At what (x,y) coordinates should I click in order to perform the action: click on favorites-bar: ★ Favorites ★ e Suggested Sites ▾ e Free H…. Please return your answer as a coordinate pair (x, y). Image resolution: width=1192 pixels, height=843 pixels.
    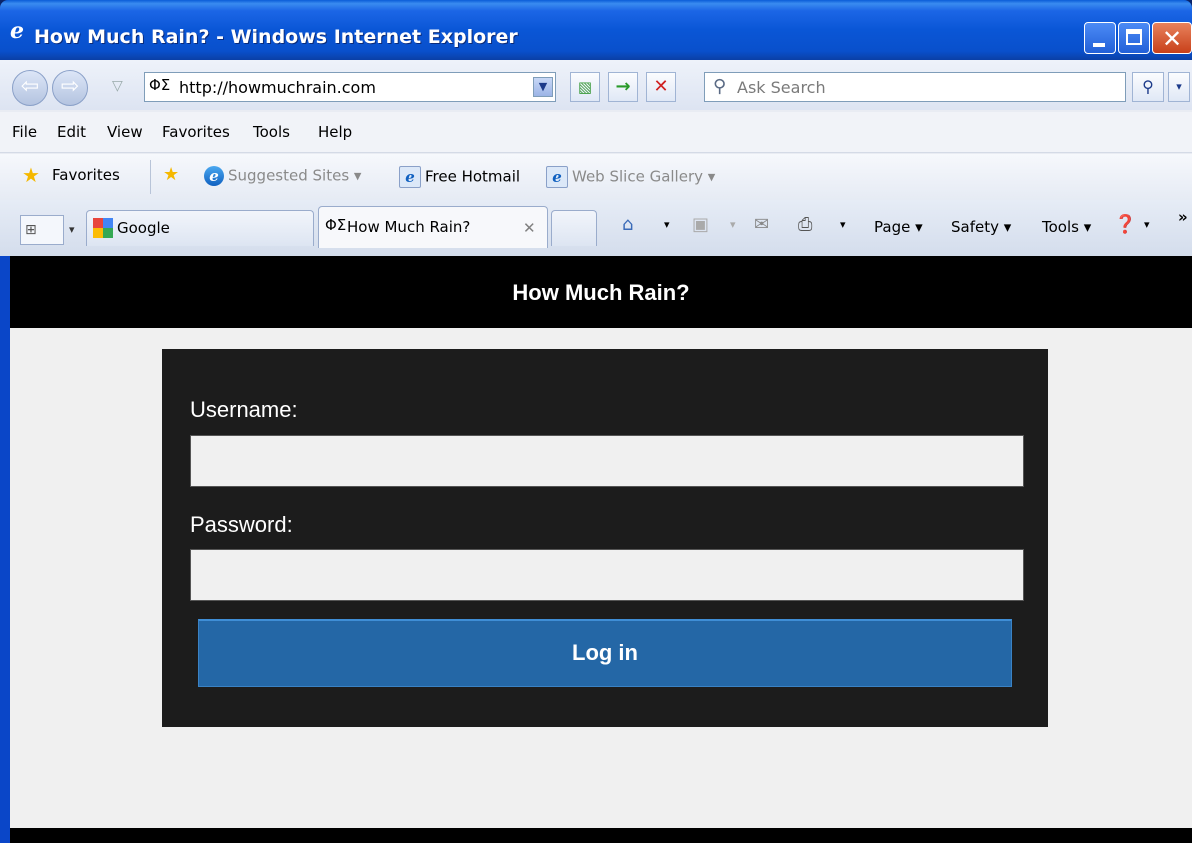
    Looking at the image, I should click on (596, 177).